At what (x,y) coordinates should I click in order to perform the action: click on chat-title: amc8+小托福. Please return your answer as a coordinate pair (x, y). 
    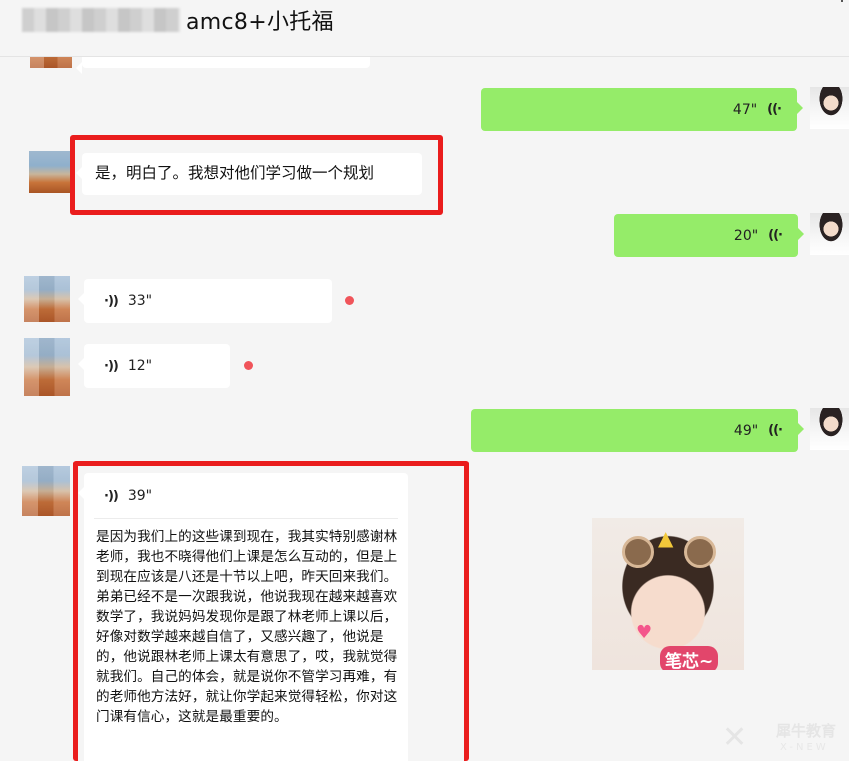
    Looking at the image, I should click on (260, 22).